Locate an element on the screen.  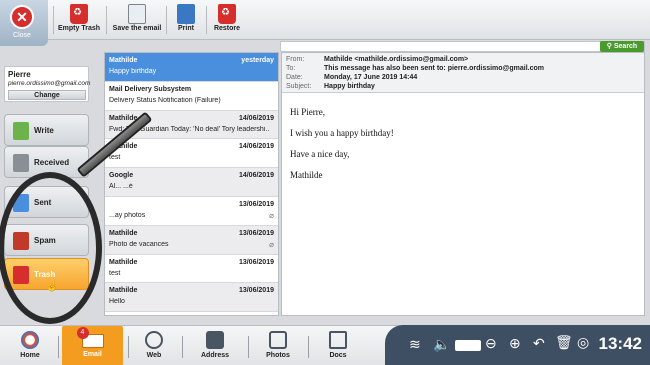
print-icon is located at coordinates (186, 14).